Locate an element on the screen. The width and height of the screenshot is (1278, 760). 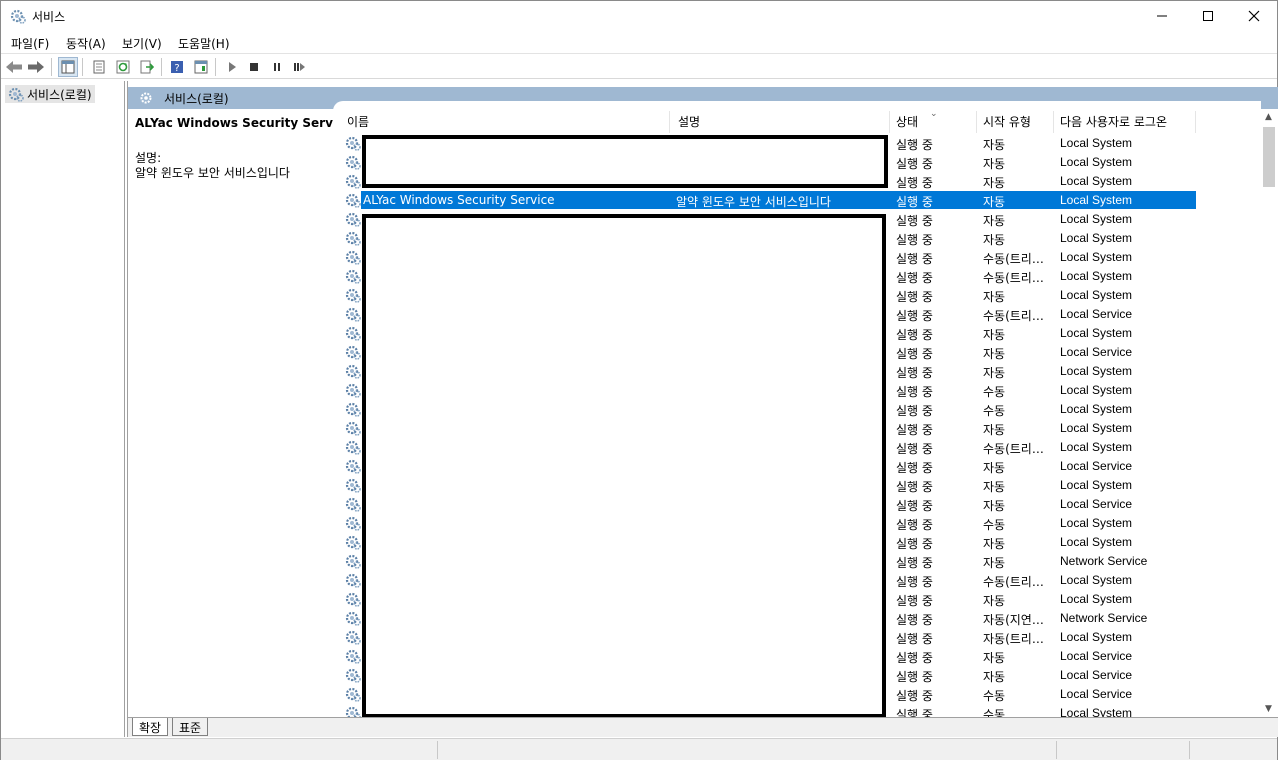
view-tabs: 확장 표준 is located at coordinates (703, 727).